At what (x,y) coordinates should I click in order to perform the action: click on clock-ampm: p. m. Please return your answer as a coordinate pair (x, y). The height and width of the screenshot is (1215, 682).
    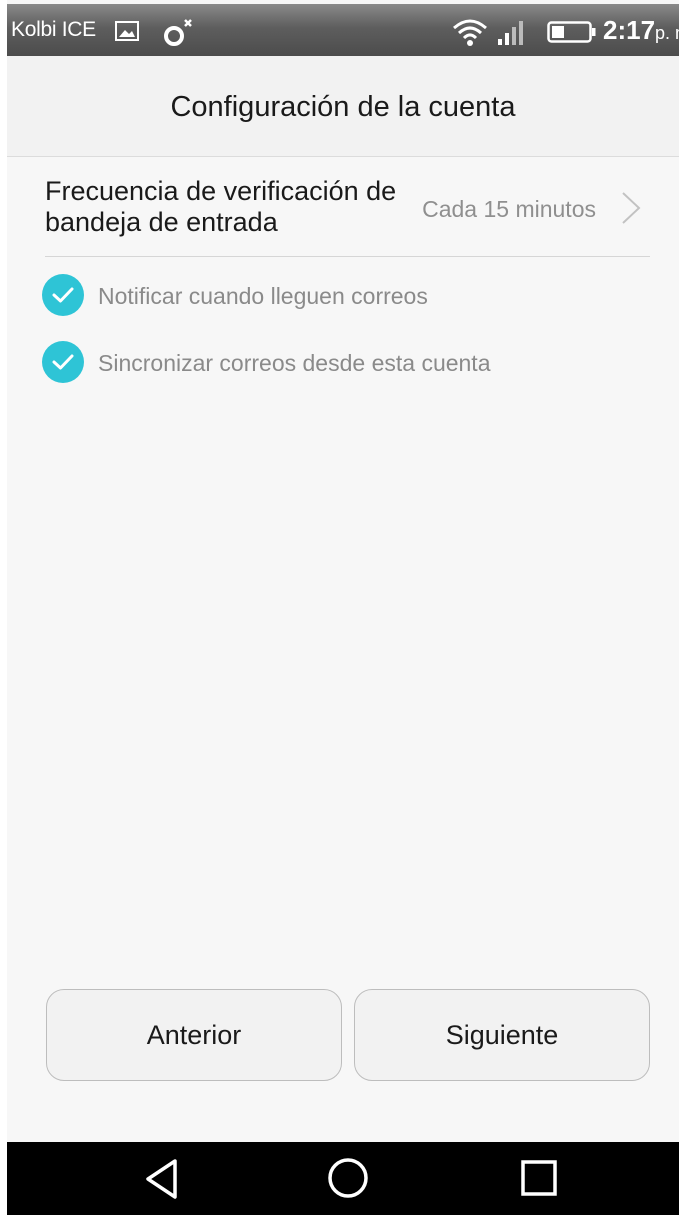
    Looking at the image, I should click on (668, 33).